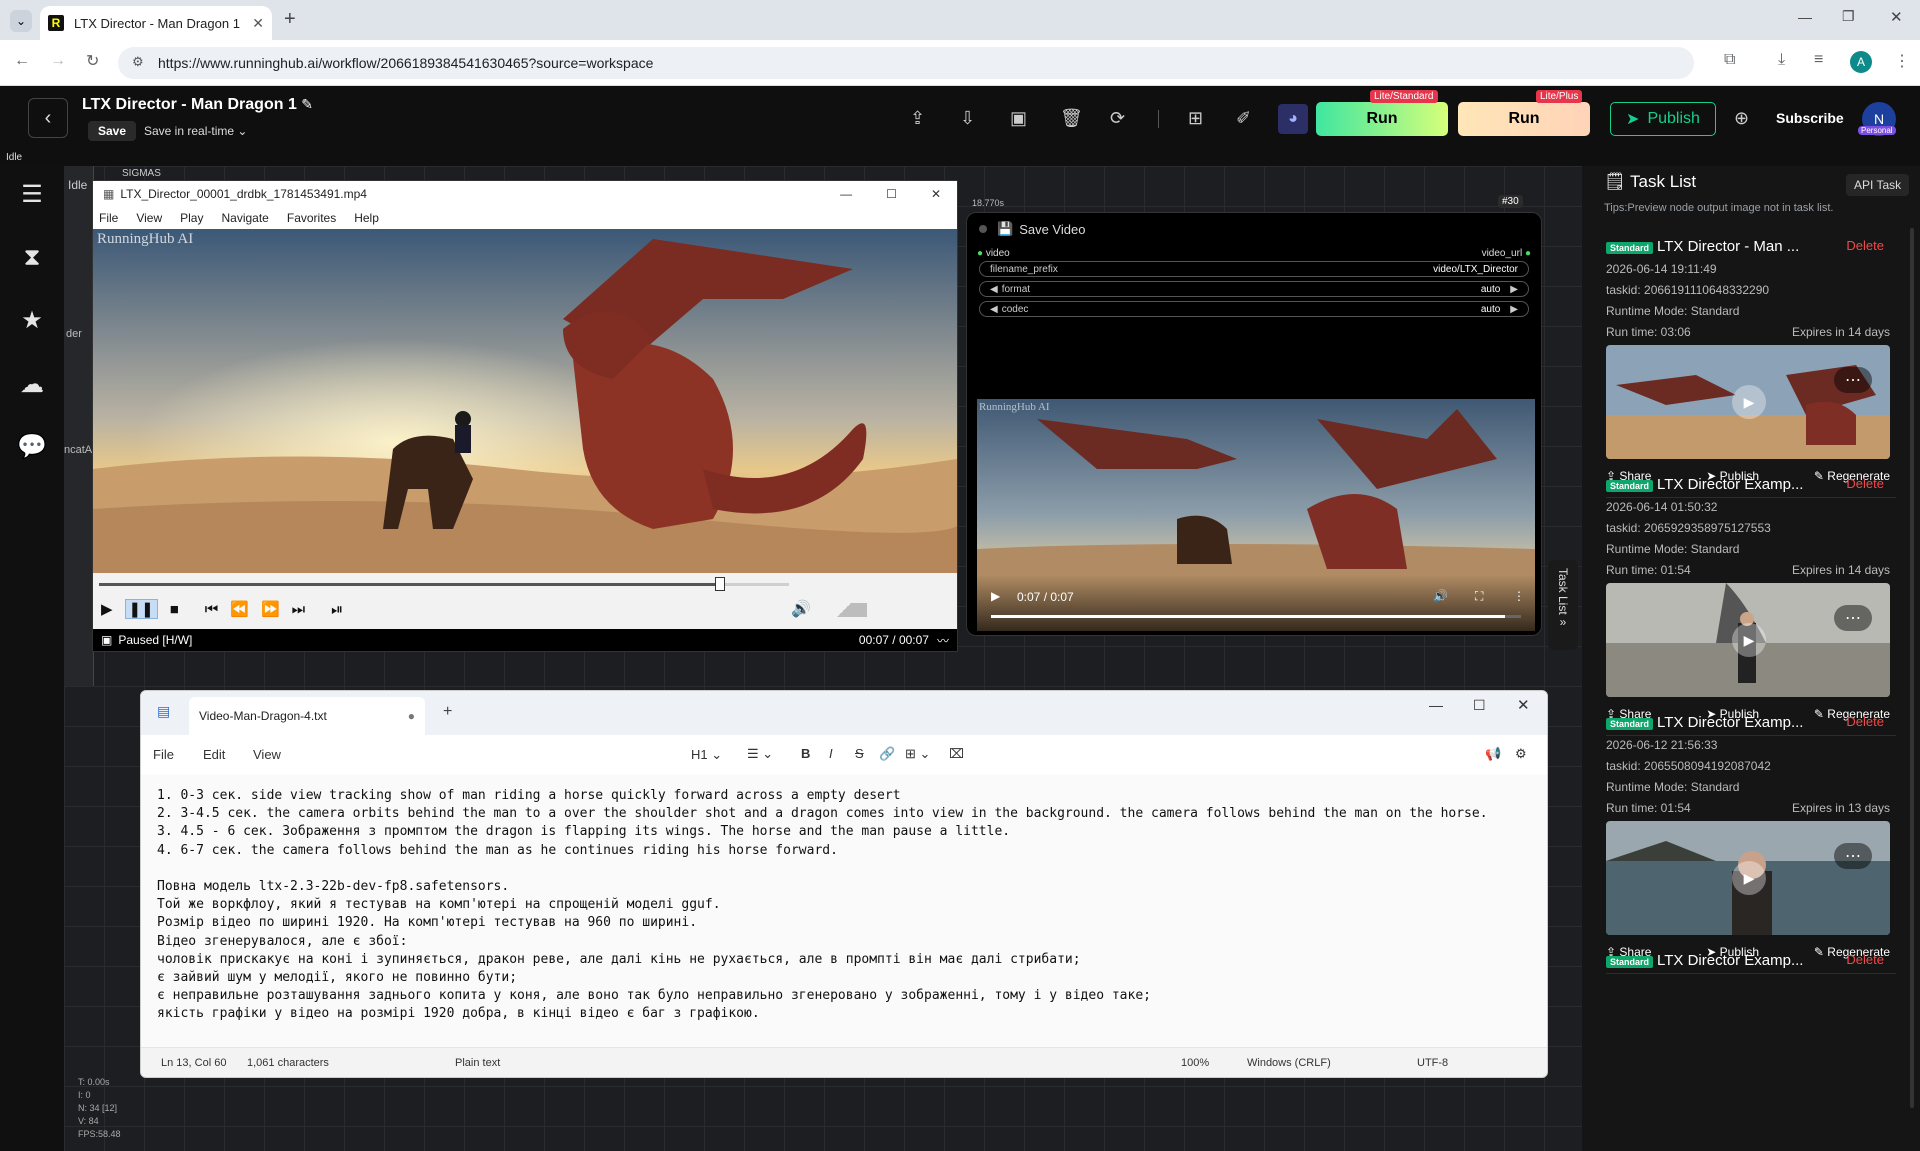 Image resolution: width=1920 pixels, height=1151 pixels. I want to click on preview-fullscreen-icon: ⛶, so click(1479, 596).